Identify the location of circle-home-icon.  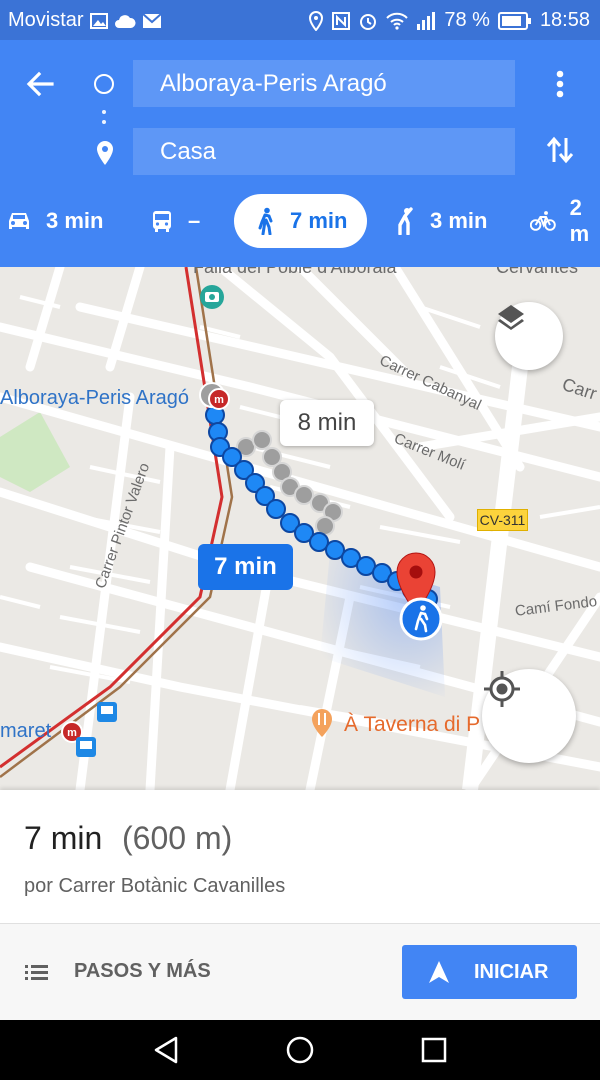
(300, 1050).